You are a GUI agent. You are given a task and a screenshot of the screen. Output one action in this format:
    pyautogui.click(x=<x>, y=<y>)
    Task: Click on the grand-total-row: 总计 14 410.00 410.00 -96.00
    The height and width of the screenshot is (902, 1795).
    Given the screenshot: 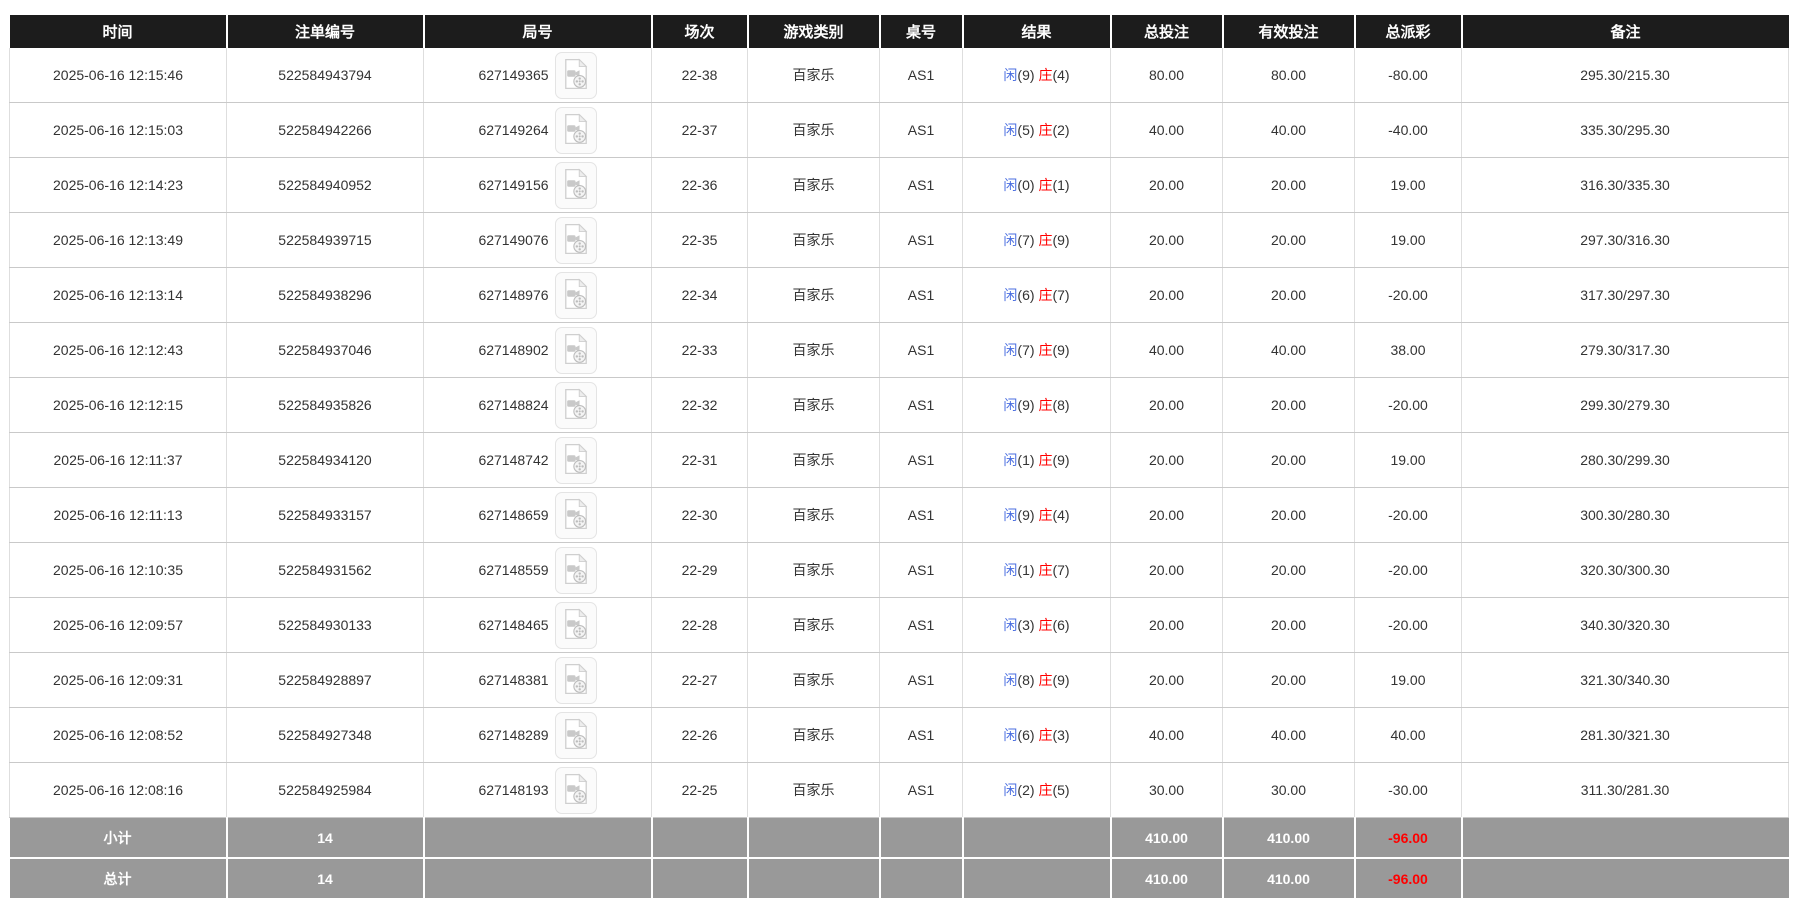 What is the action you would take?
    pyautogui.click(x=899, y=879)
    